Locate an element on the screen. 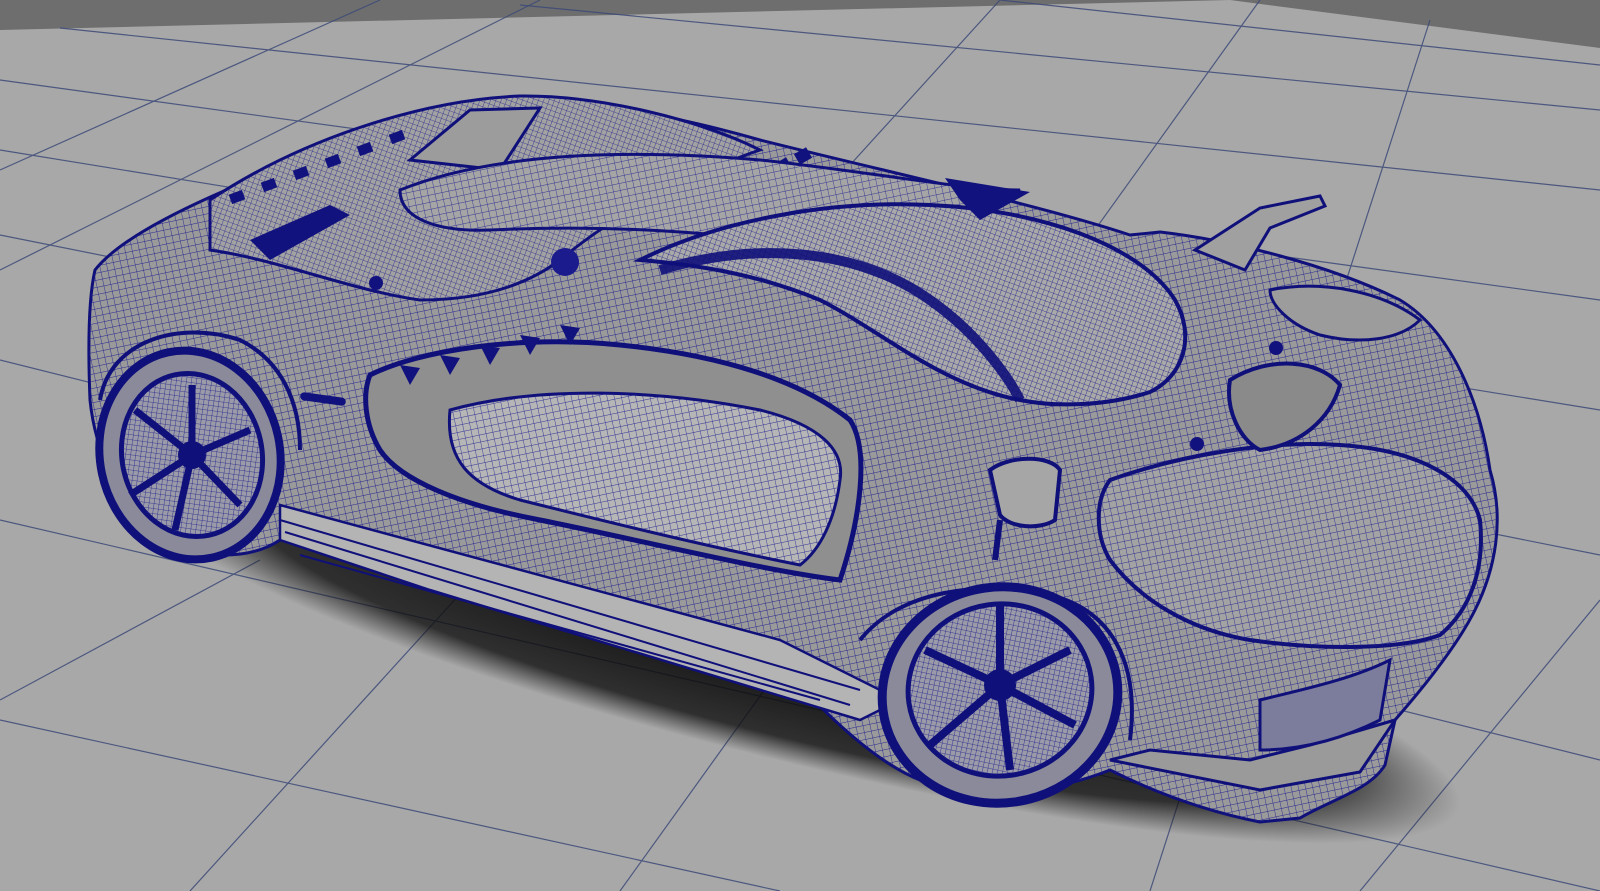 The height and width of the screenshot is (891, 1600). front-wheel-hub is located at coordinates (1000, 685).